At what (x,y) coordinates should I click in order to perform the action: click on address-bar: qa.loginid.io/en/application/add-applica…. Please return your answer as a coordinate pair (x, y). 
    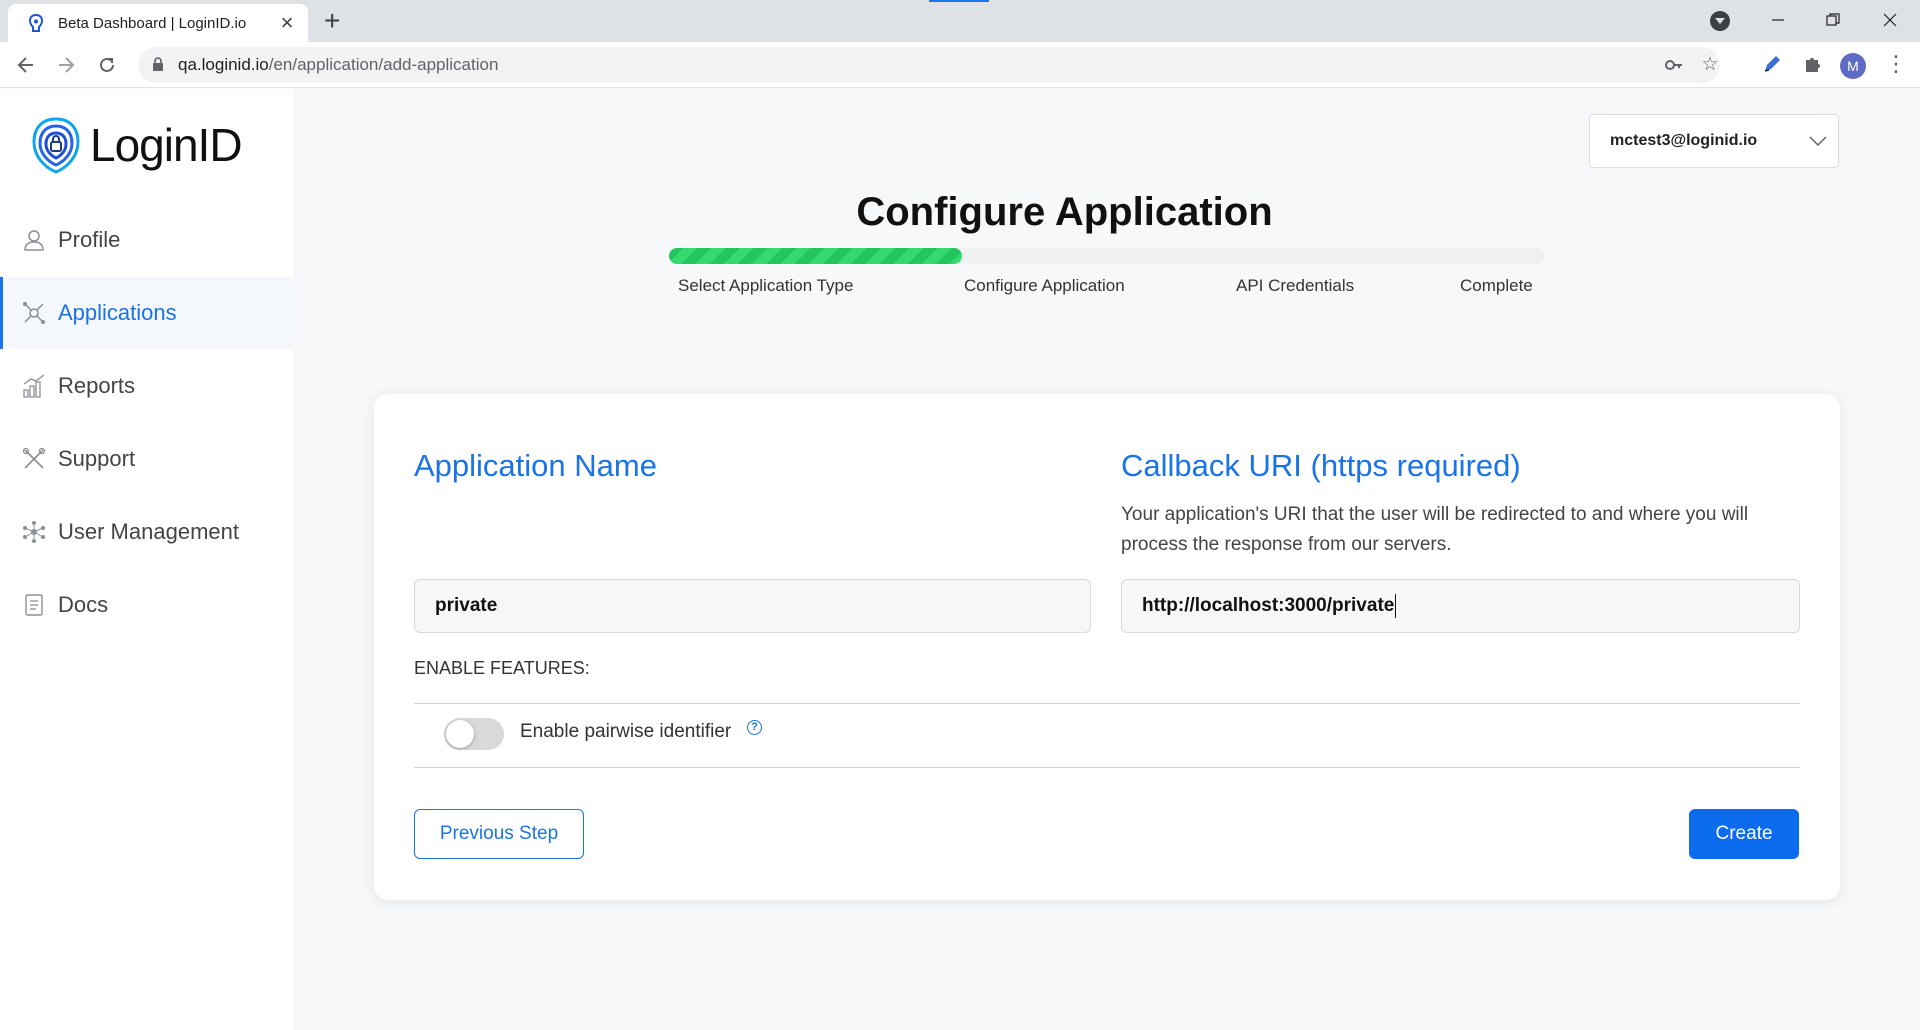
    Looking at the image, I should click on (929, 65).